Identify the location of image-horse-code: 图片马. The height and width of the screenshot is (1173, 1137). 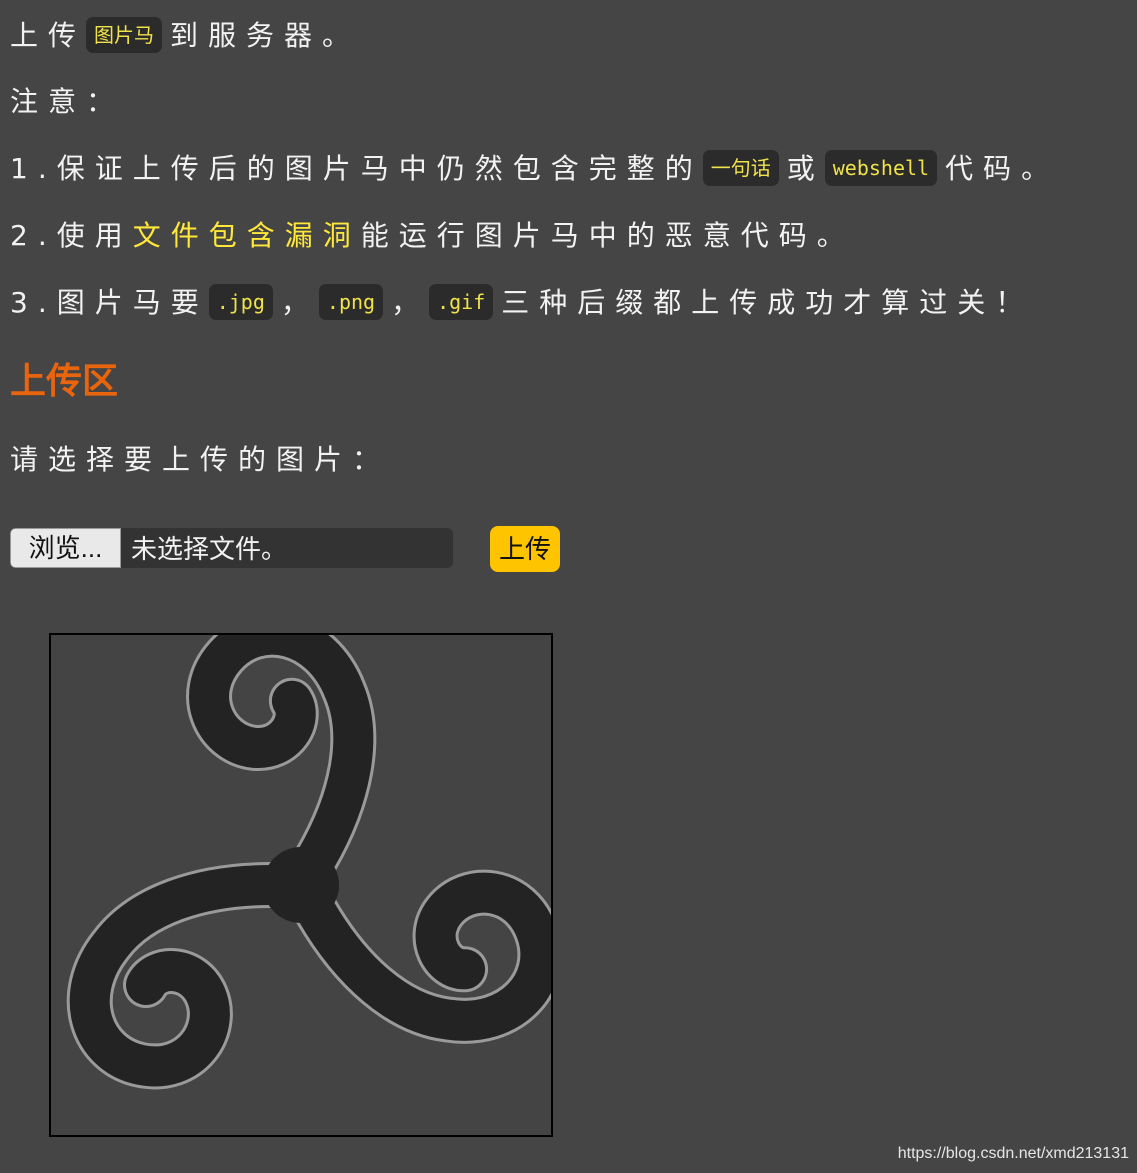
(124, 35).